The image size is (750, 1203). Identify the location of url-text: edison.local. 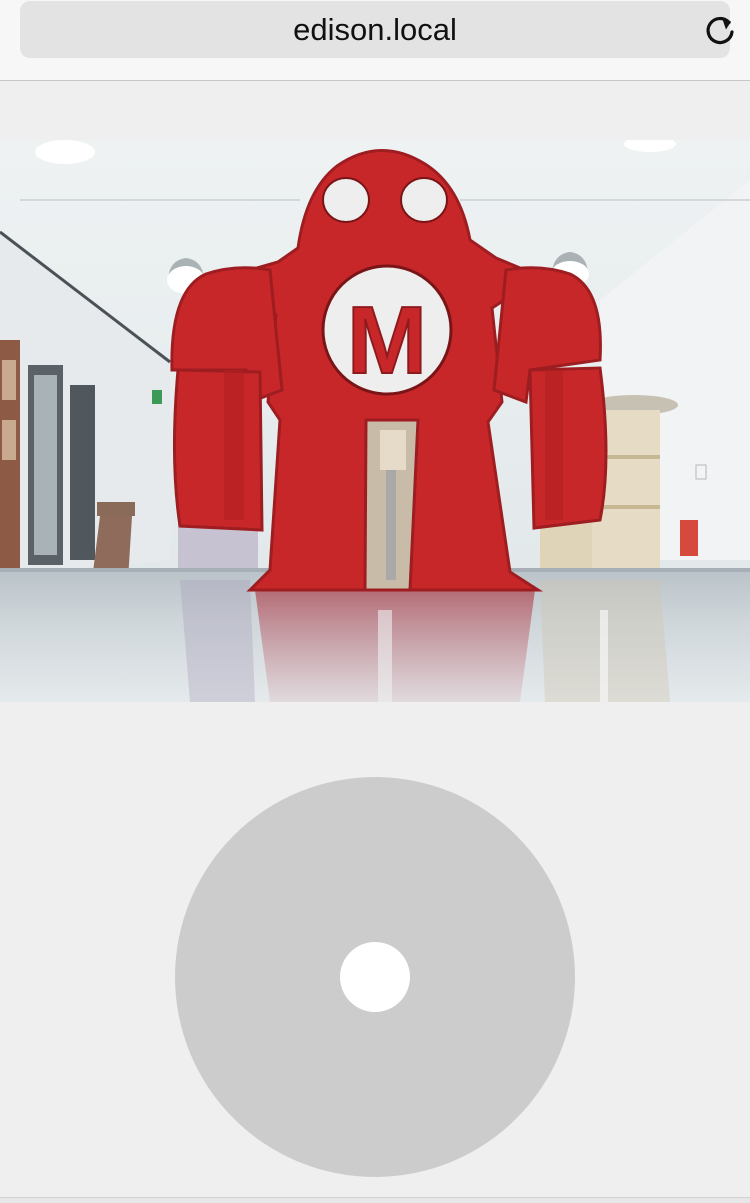
(375, 29).